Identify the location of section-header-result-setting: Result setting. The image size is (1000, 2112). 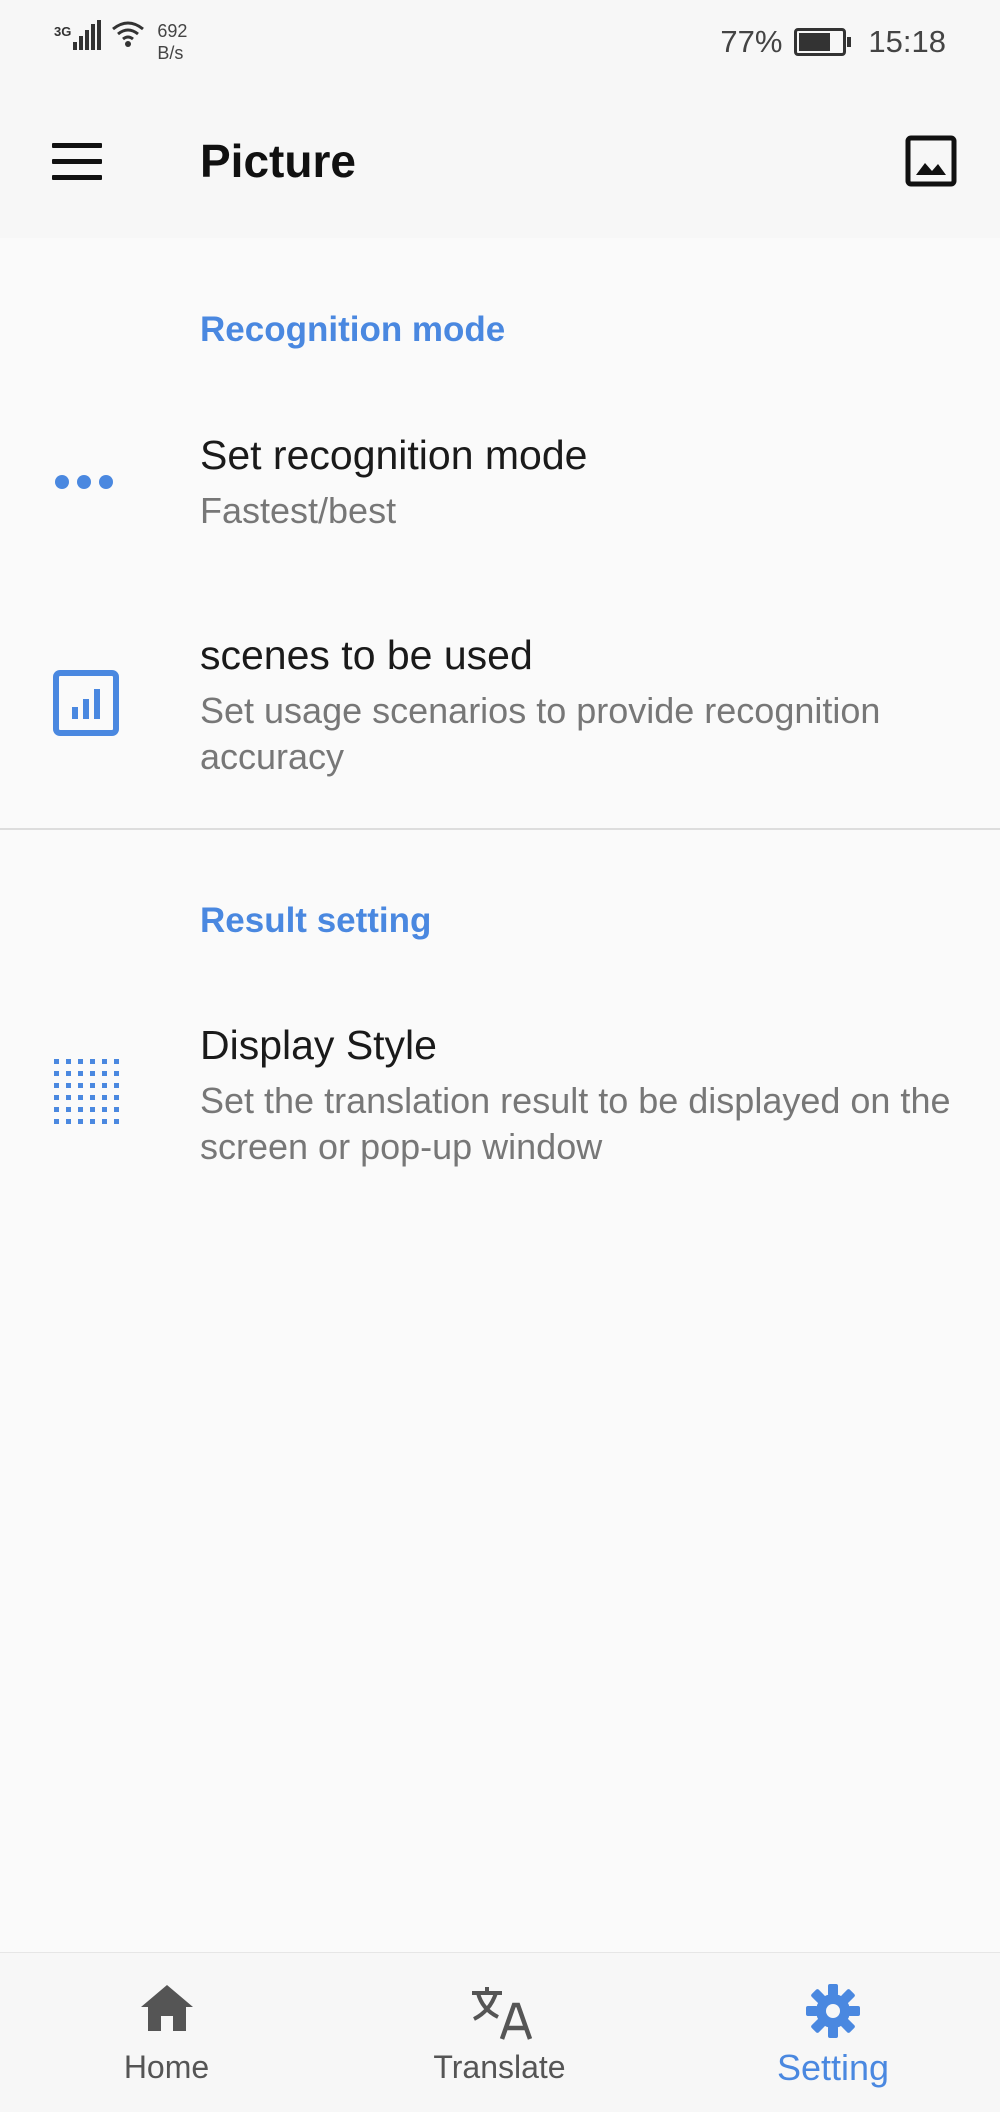
(316, 920).